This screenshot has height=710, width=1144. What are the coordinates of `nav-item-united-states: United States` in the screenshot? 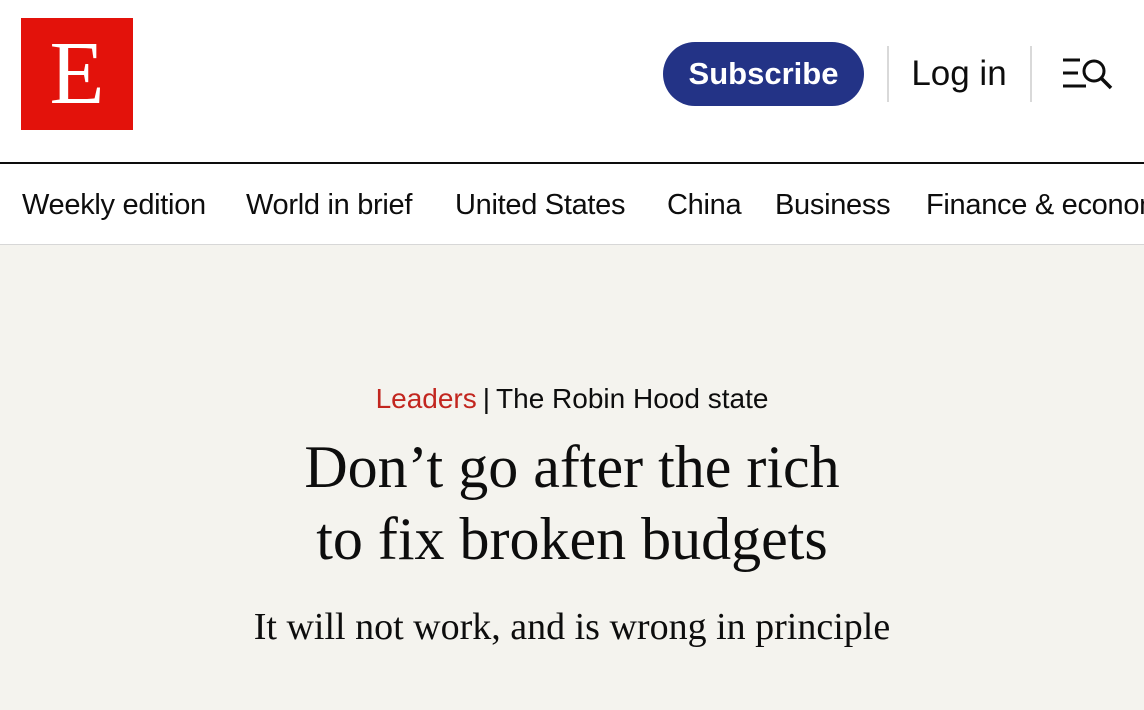 It's located at (540, 204).